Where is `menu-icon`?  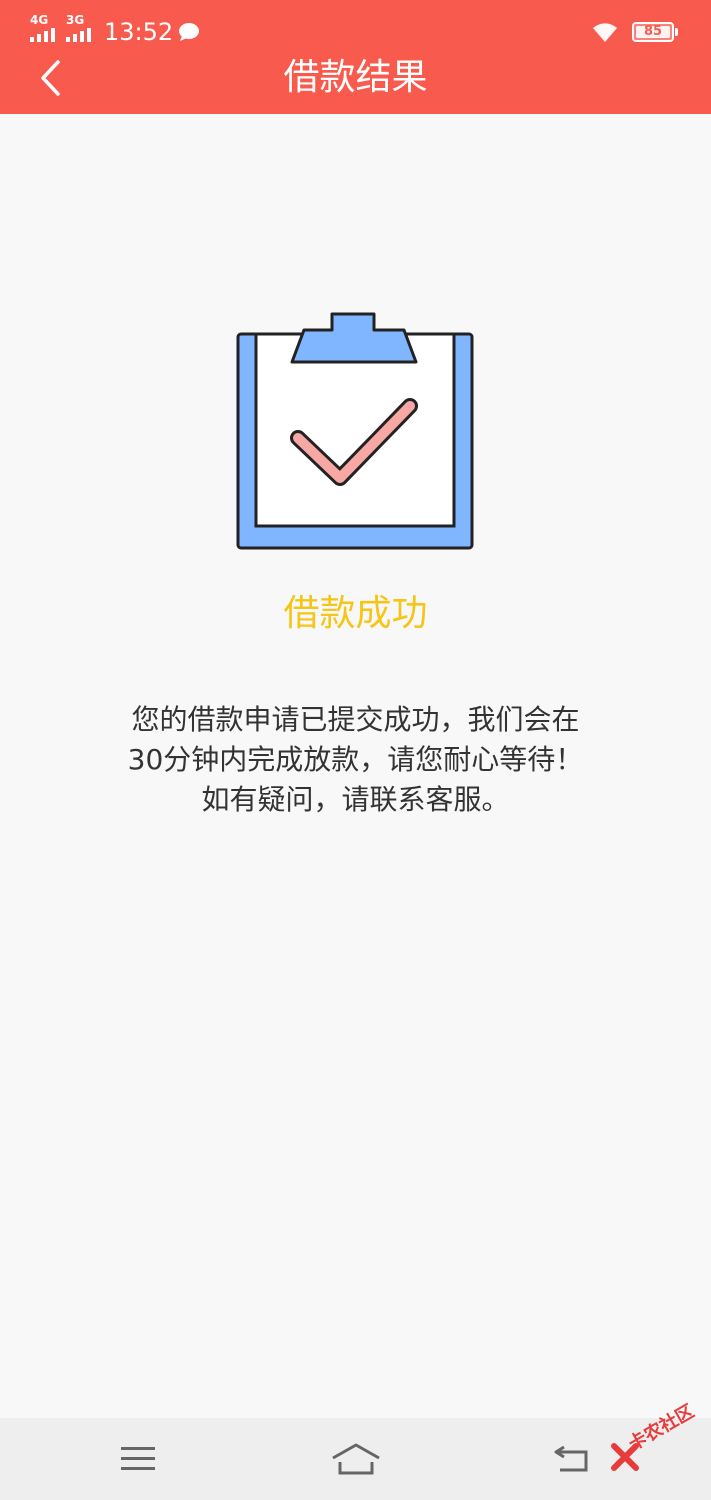
menu-icon is located at coordinates (138, 1458).